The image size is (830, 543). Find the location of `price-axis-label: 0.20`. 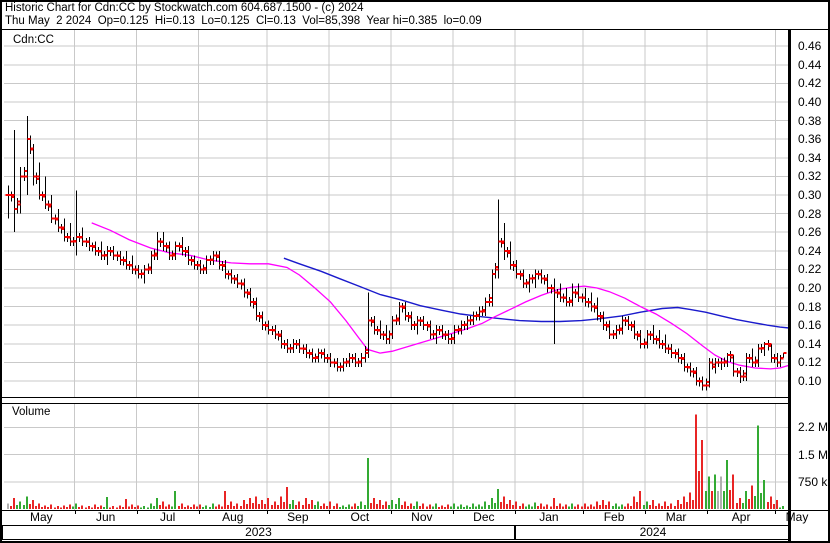

price-axis-label: 0.20 is located at coordinates (810, 288).